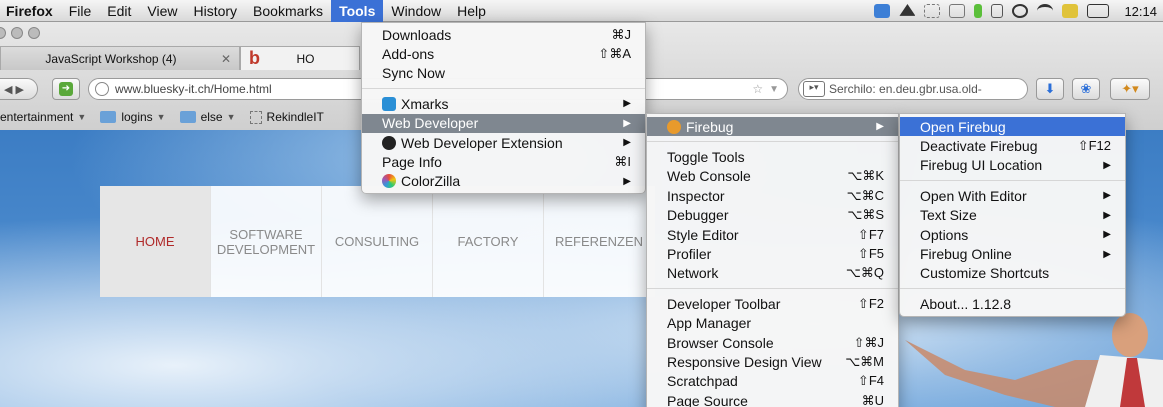  What do you see at coordinates (772, 127) in the screenshot?
I see `menu-item-firebug: Firebug ▶` at bounding box center [772, 127].